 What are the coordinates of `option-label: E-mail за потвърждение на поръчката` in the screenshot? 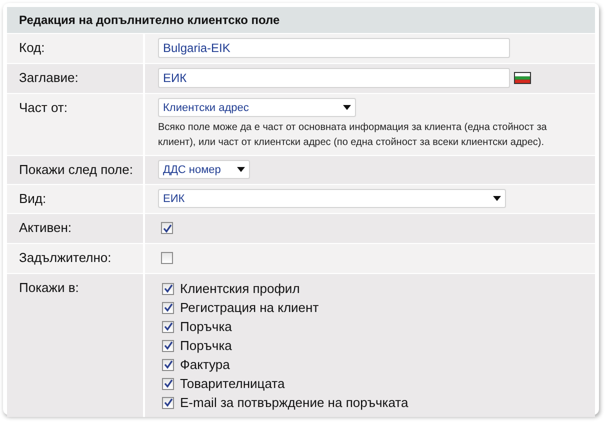 It's located at (294, 402).